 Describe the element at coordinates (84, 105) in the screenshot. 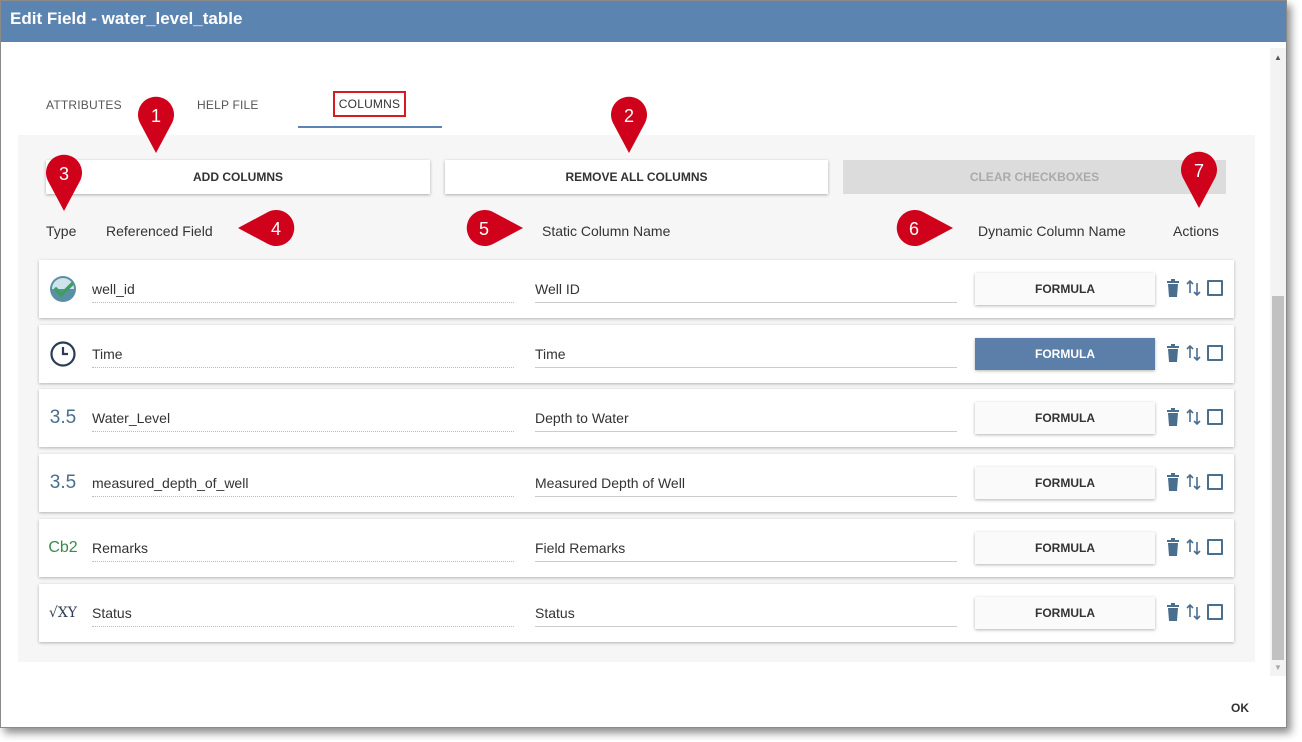

I see `tab-attributes: ATTRIBUTES` at that location.